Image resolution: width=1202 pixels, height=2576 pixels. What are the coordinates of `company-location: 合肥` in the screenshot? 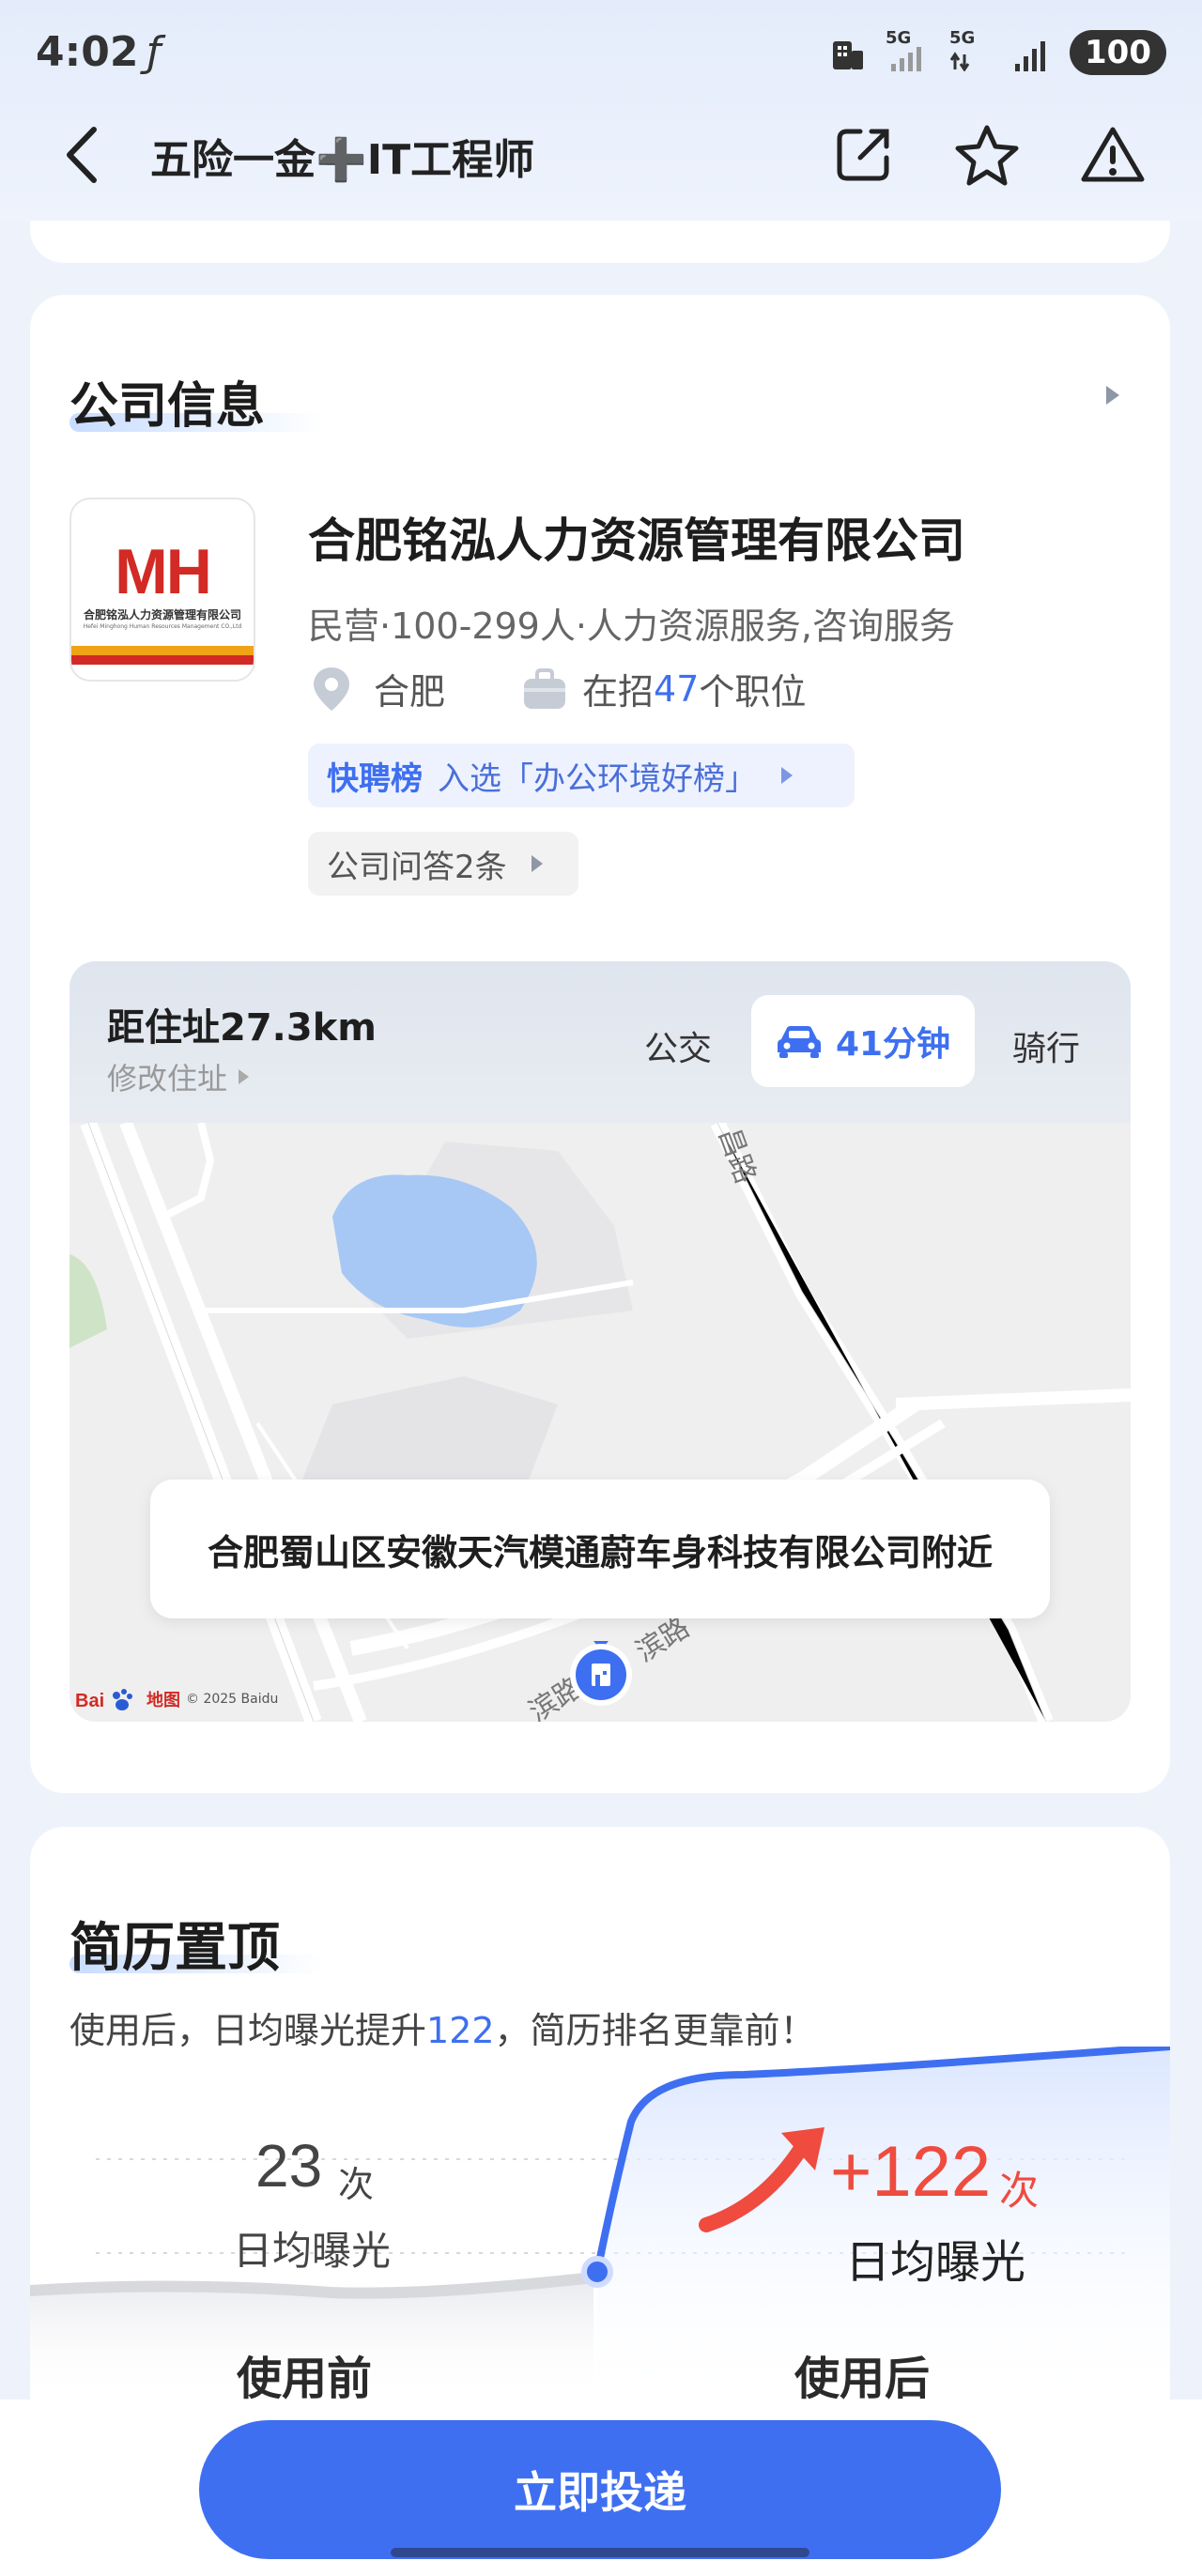 It's located at (377, 688).